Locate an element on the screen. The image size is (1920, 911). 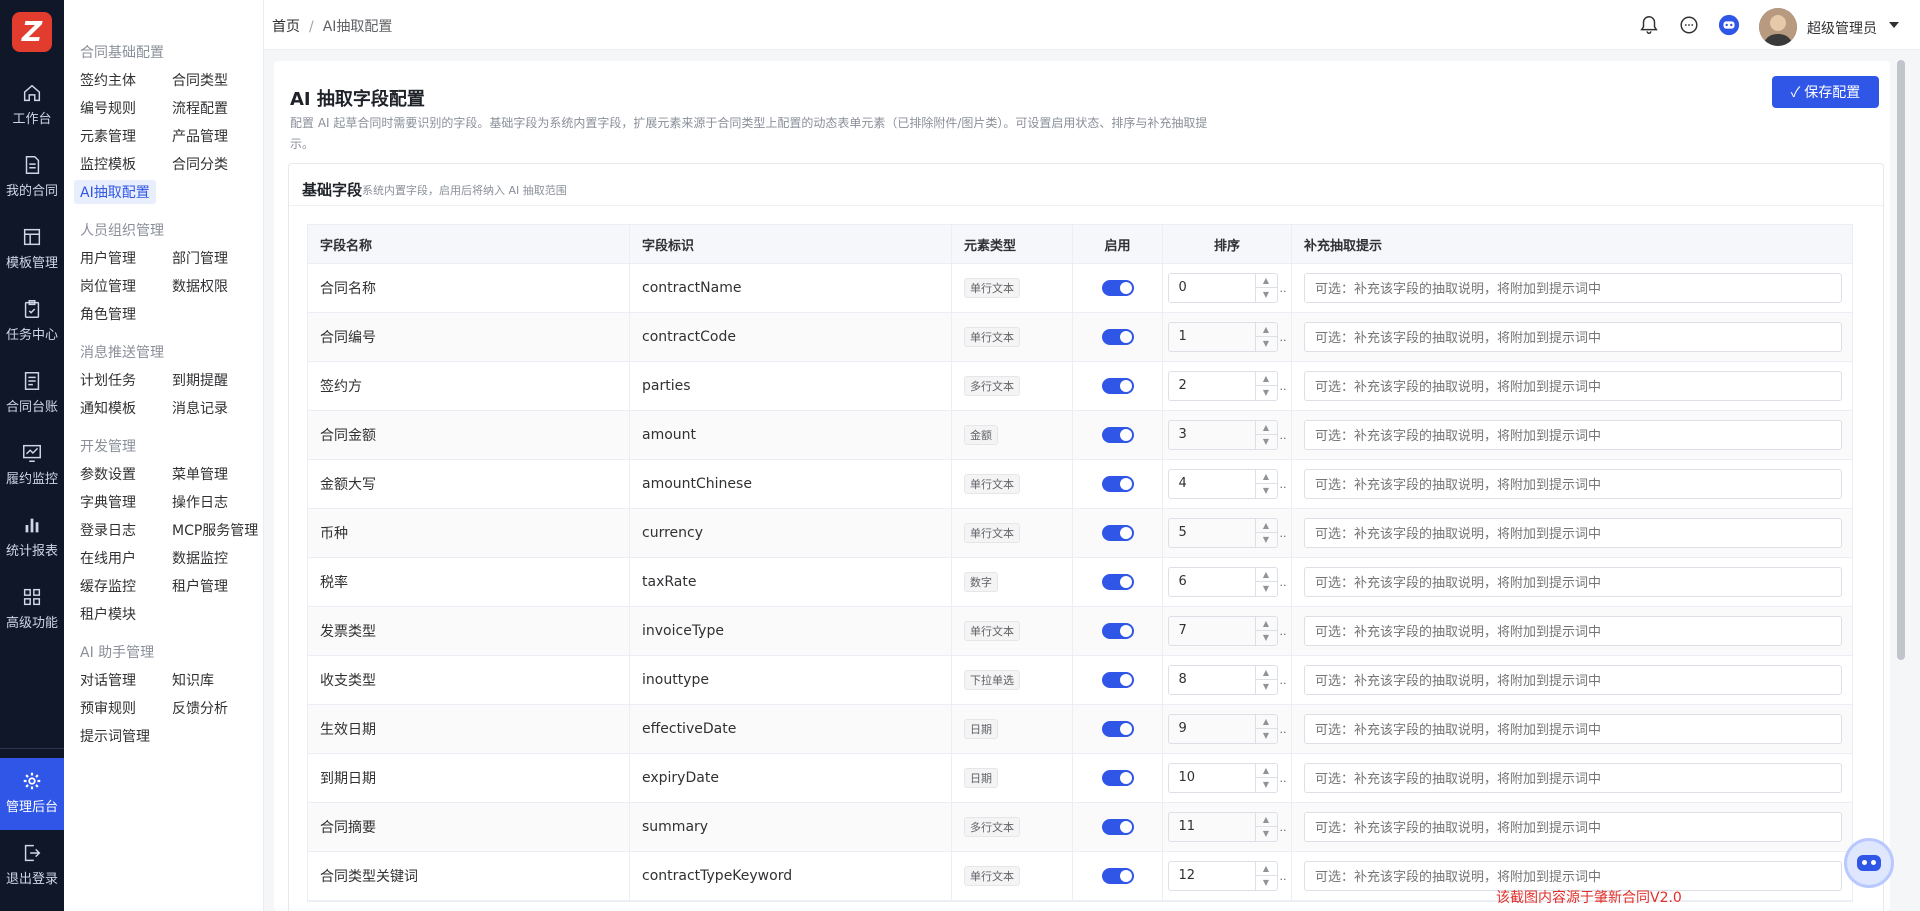
order-stepper: 12 ▲ ▼ is located at coordinates (1222, 876).